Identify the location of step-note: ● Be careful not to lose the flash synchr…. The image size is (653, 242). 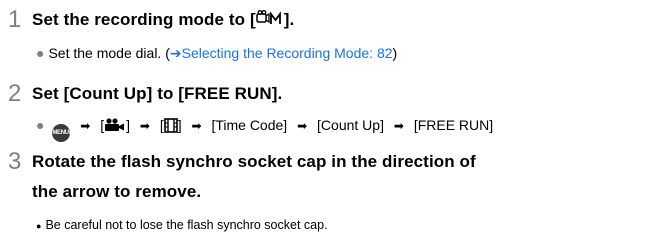
(182, 225).